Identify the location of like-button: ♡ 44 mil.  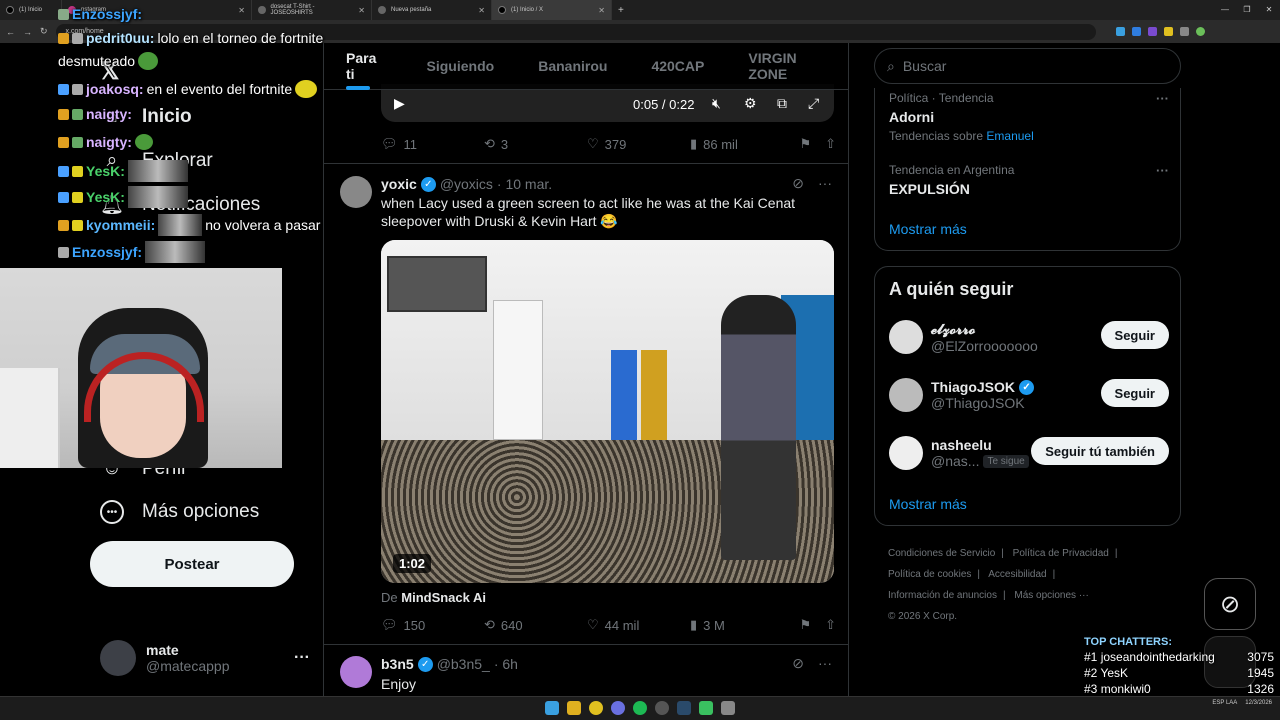
(638, 625).